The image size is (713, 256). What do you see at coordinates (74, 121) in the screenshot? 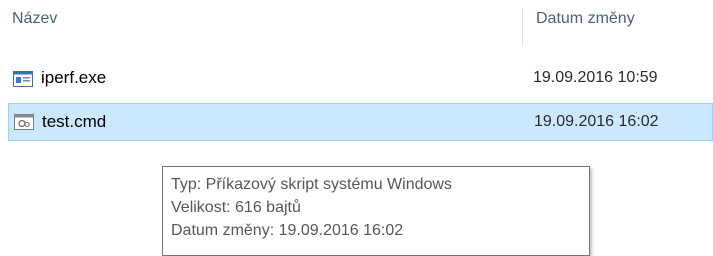
I see `file-name: test.cmd` at bounding box center [74, 121].